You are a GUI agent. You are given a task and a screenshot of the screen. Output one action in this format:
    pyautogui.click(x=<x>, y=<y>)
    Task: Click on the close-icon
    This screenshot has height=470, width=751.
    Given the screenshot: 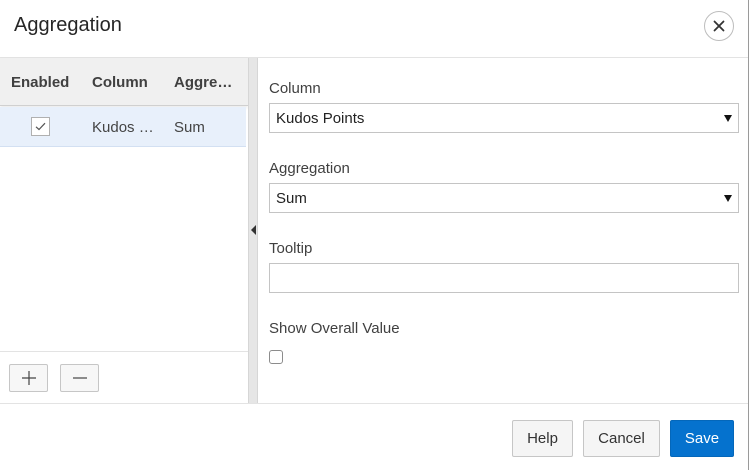 What is the action you would take?
    pyautogui.click(x=719, y=26)
    